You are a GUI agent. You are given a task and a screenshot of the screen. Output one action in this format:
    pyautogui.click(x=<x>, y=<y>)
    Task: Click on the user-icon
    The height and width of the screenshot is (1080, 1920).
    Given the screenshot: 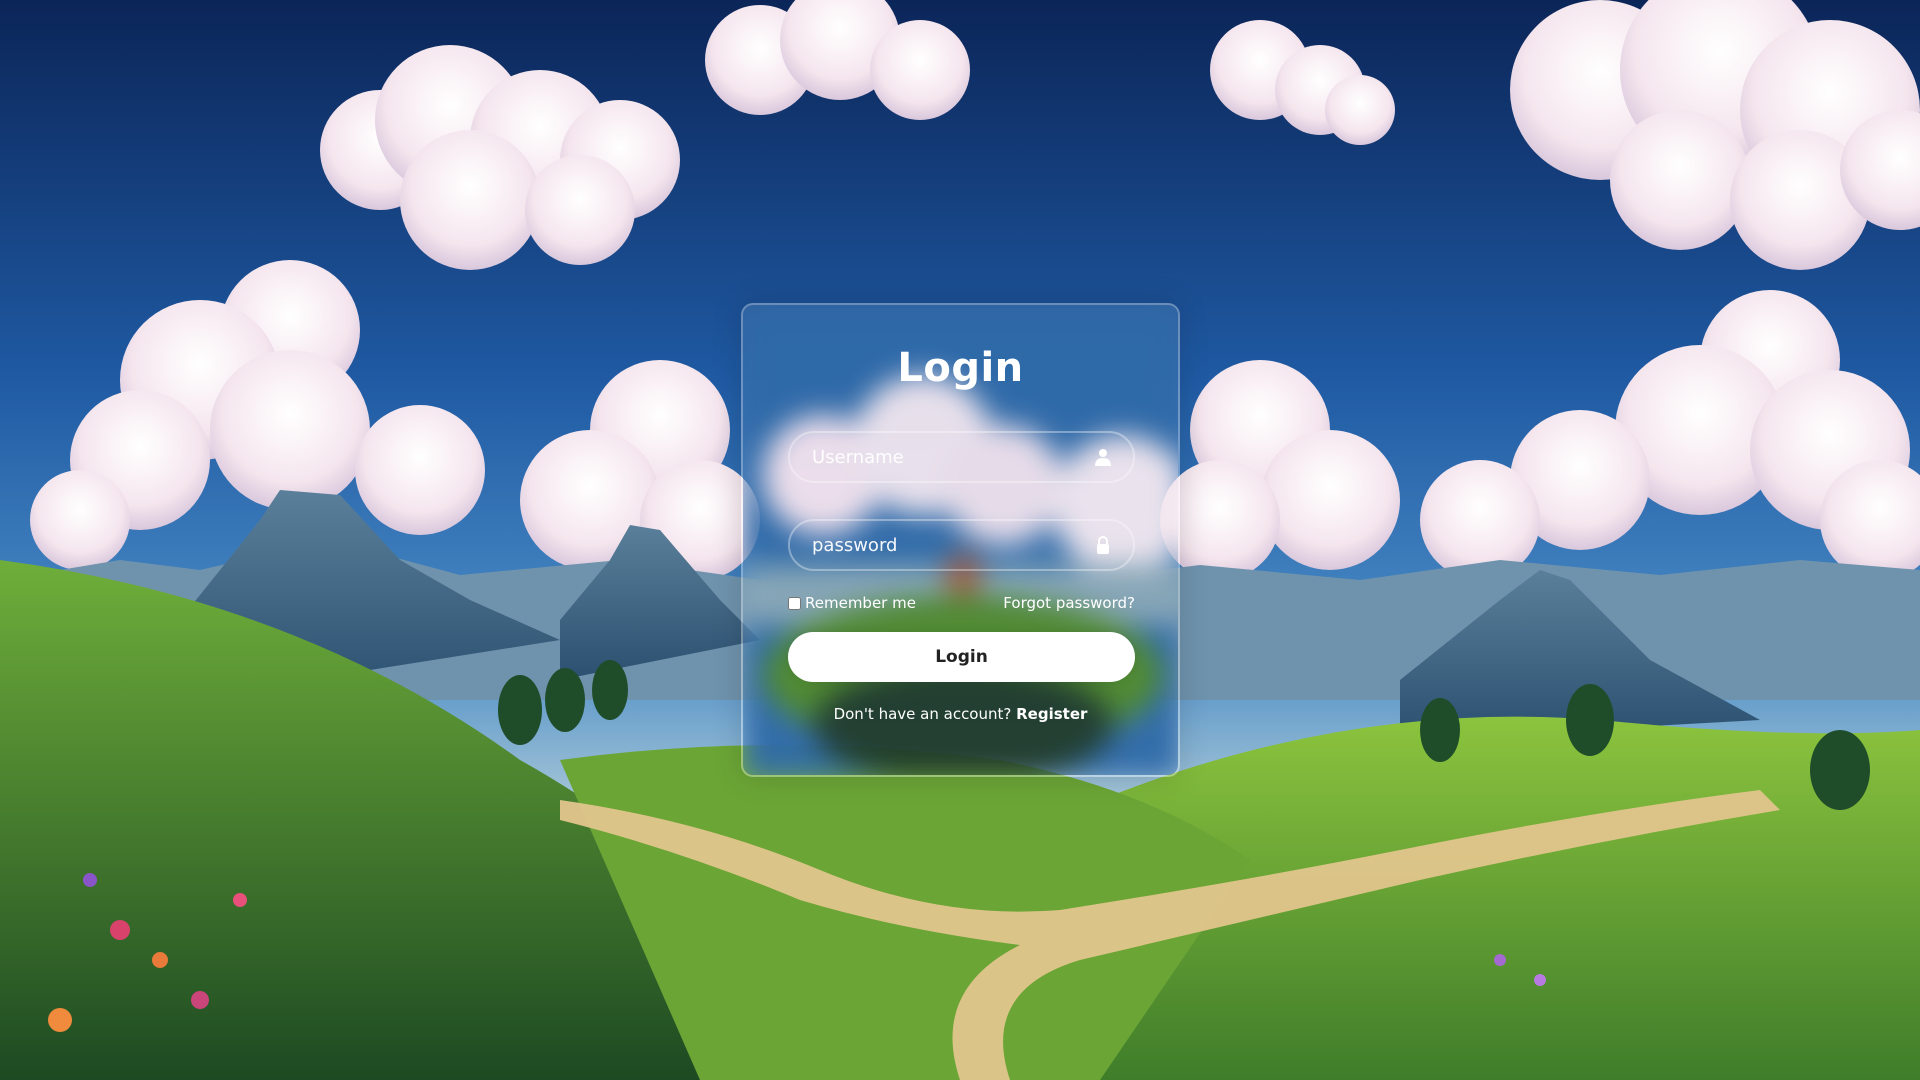 What is the action you would take?
    pyautogui.click(x=1103, y=457)
    